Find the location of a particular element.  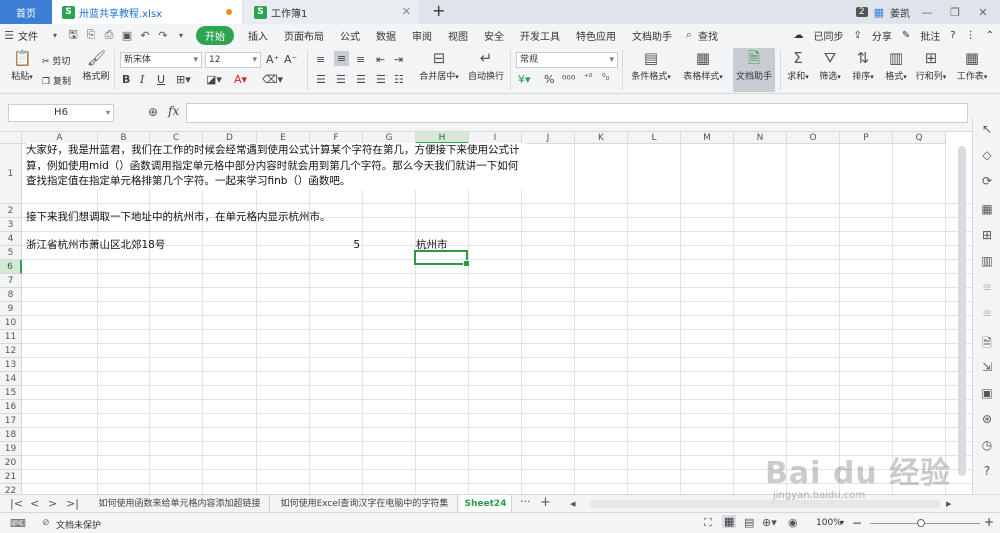

percent-icon: % is located at coordinates (549, 79).